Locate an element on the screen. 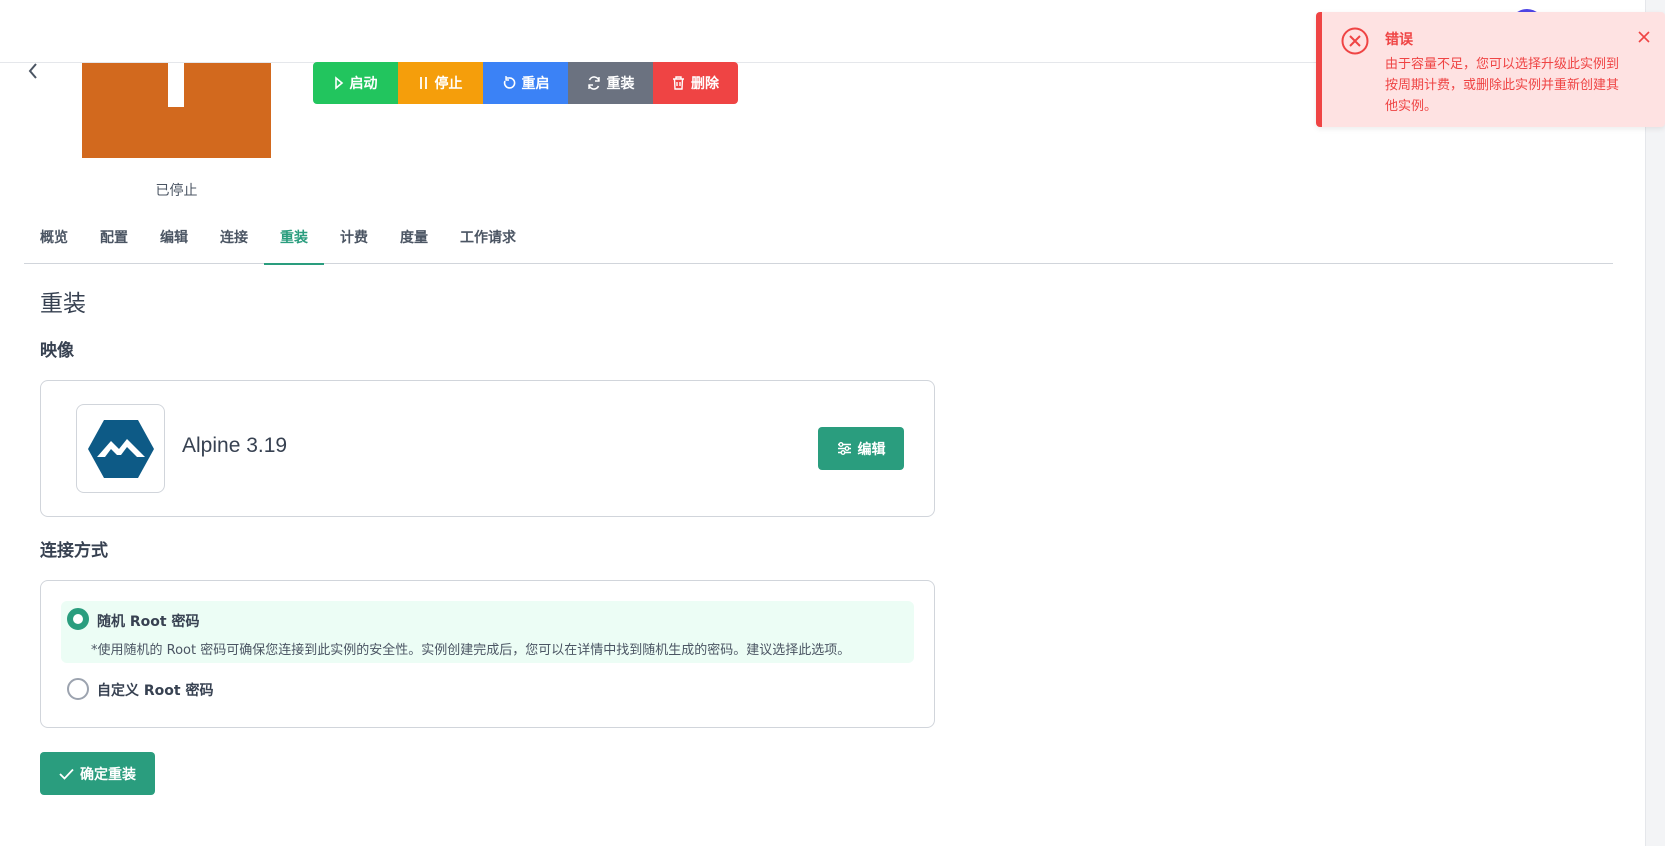 This screenshot has height=846, width=1665. toast-title: 错误 is located at coordinates (1399, 40).